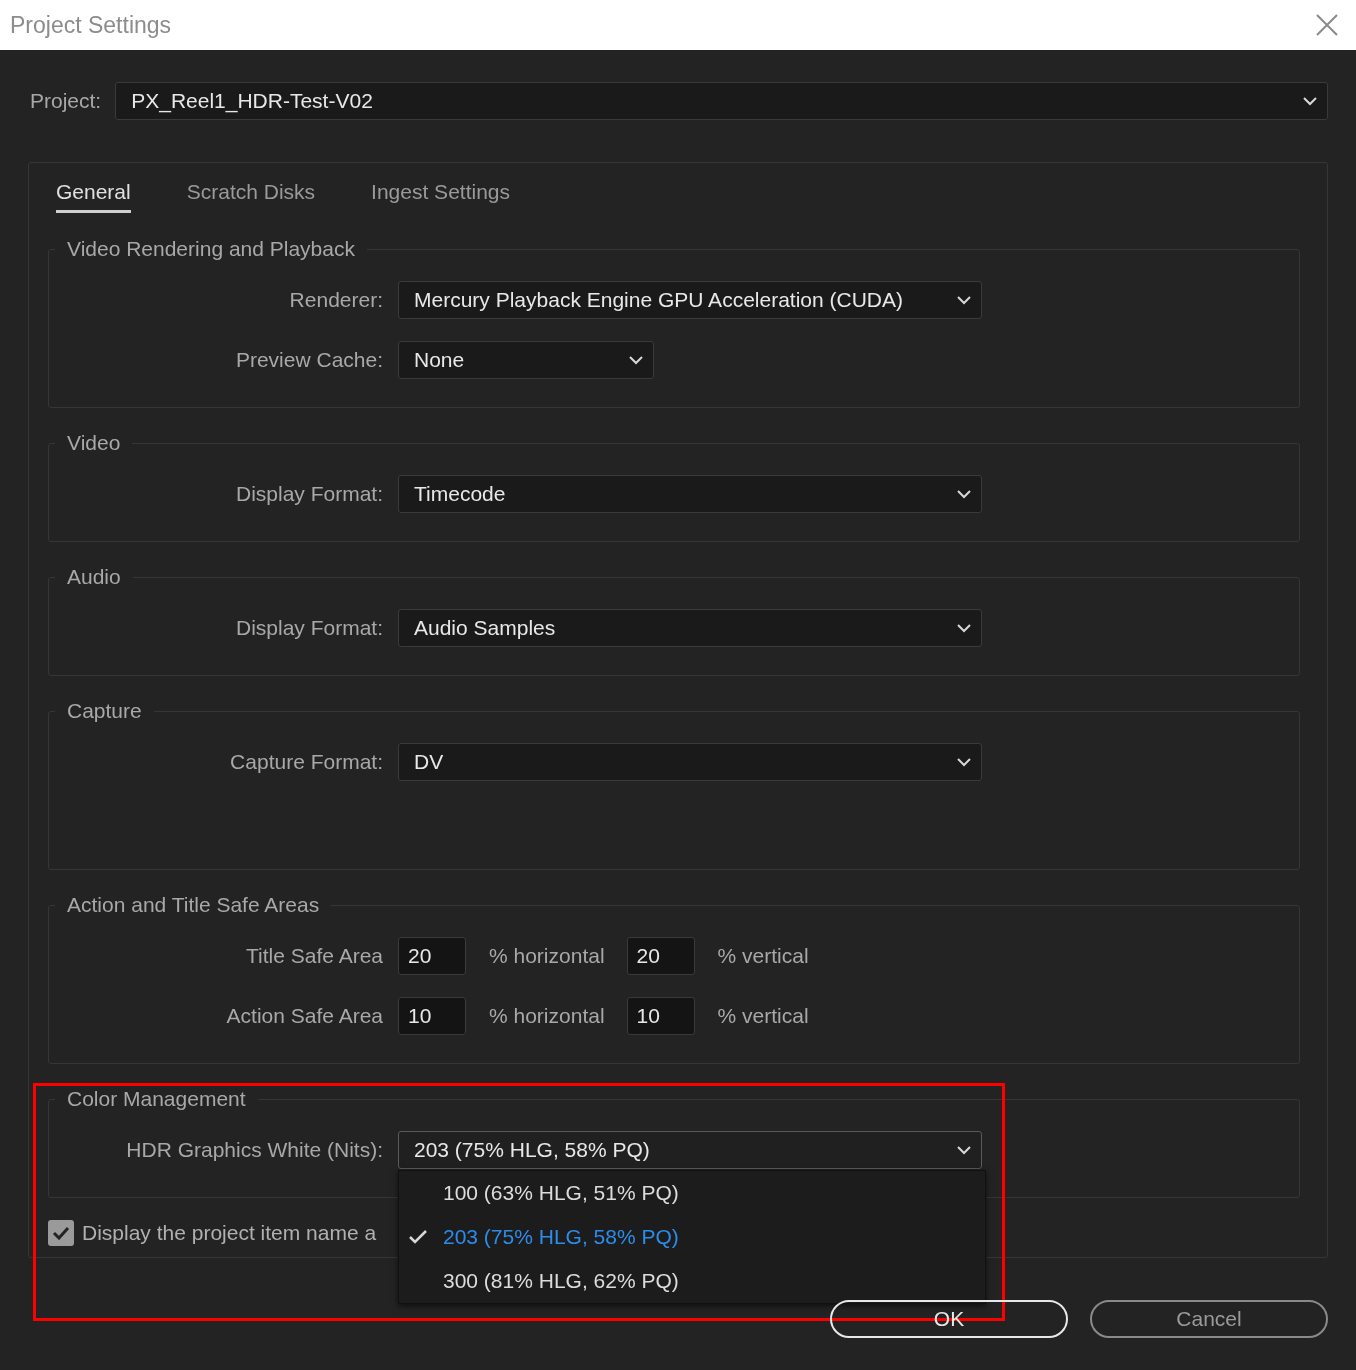 This screenshot has height=1370, width=1356. What do you see at coordinates (692, 1237) in the screenshot?
I see `menu-item: 203 (75% HLG, 58% PQ)` at bounding box center [692, 1237].